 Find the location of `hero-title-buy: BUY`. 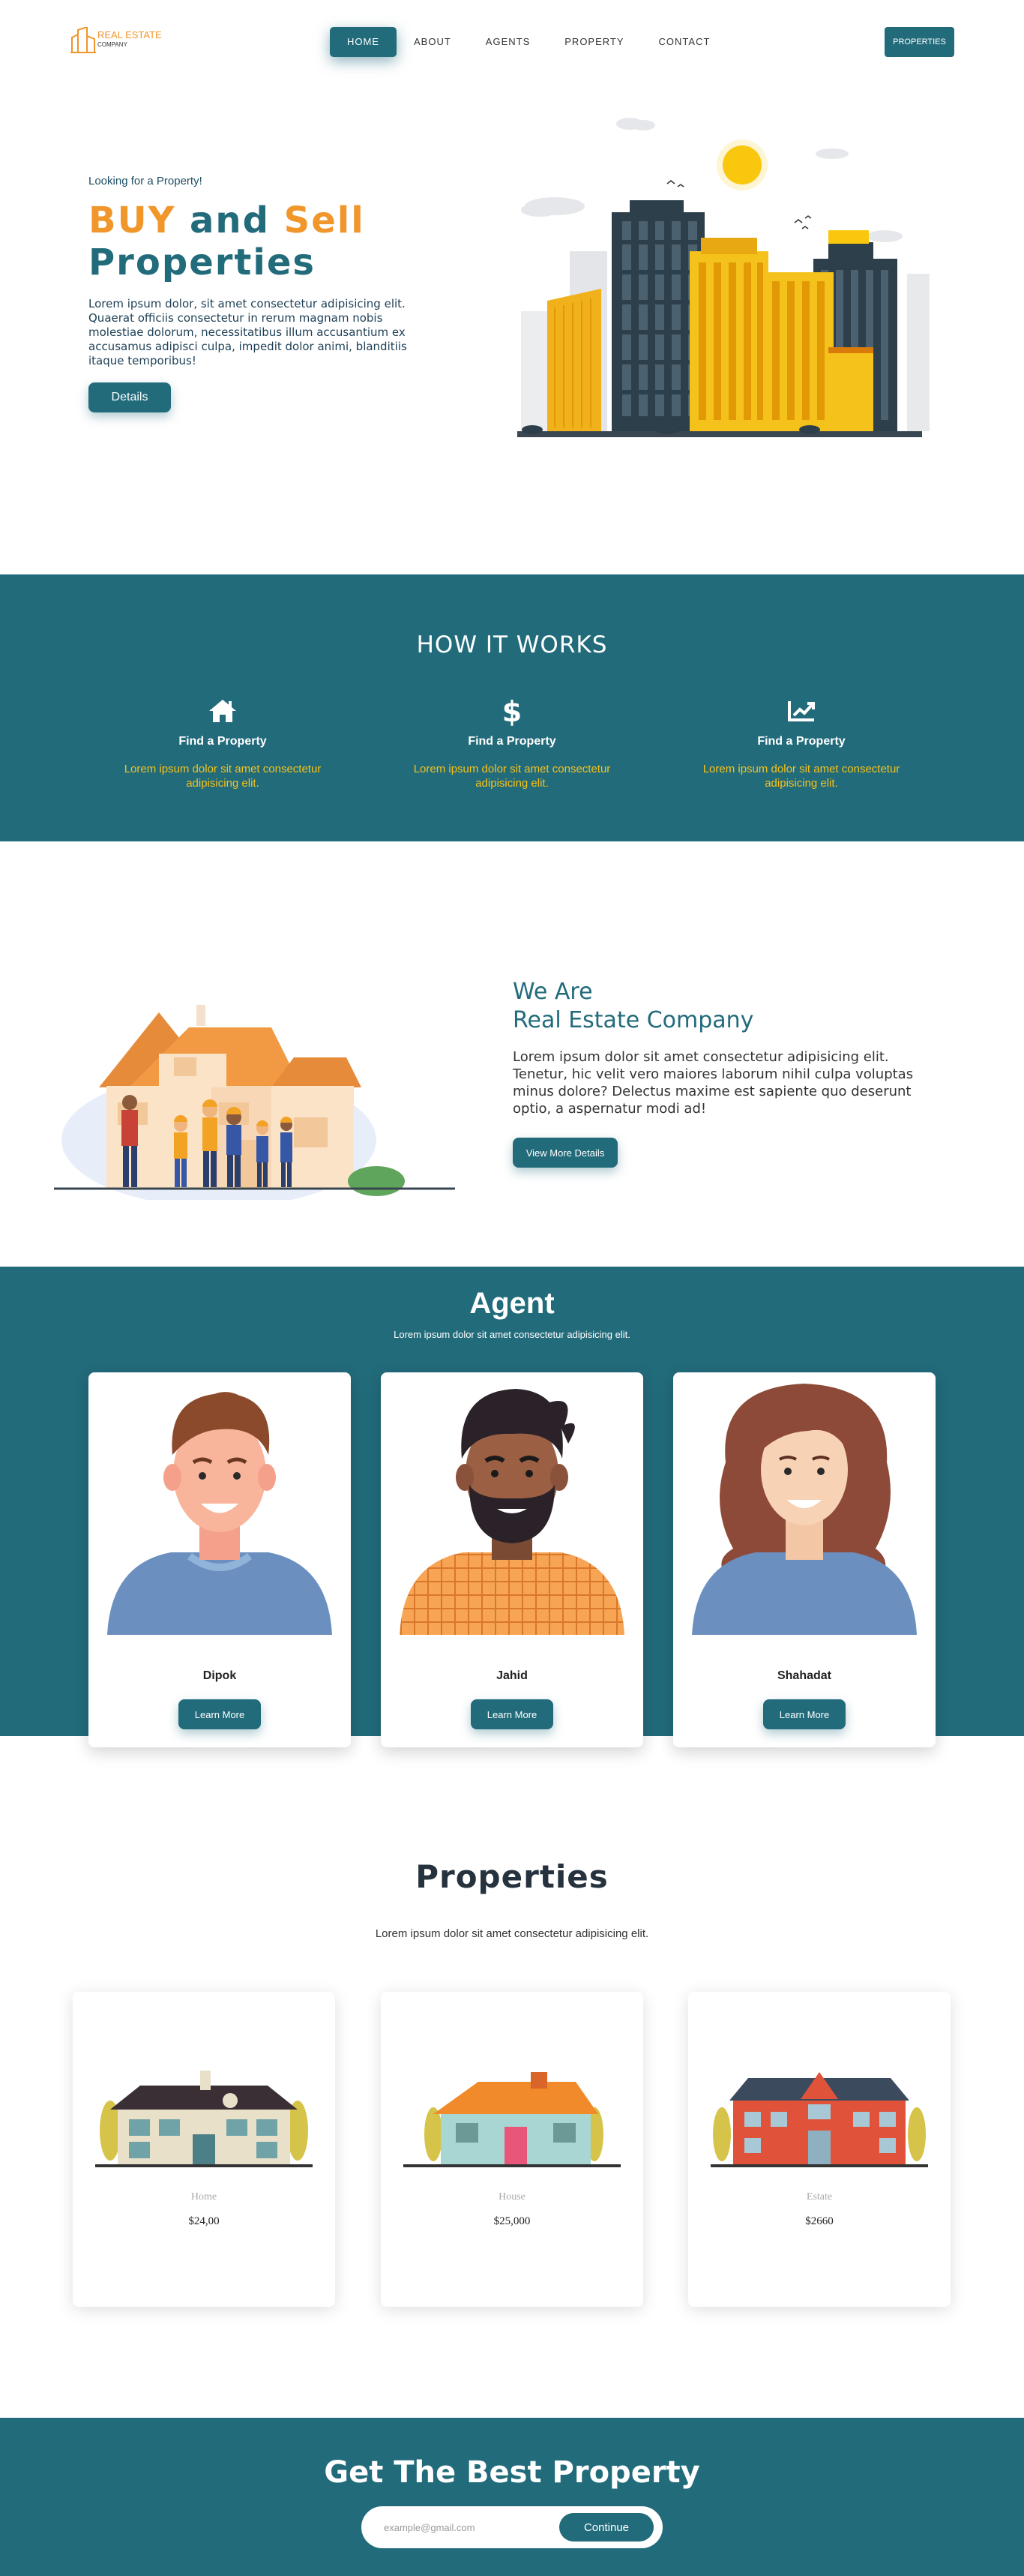

hero-title-buy: BUY is located at coordinates (132, 220).